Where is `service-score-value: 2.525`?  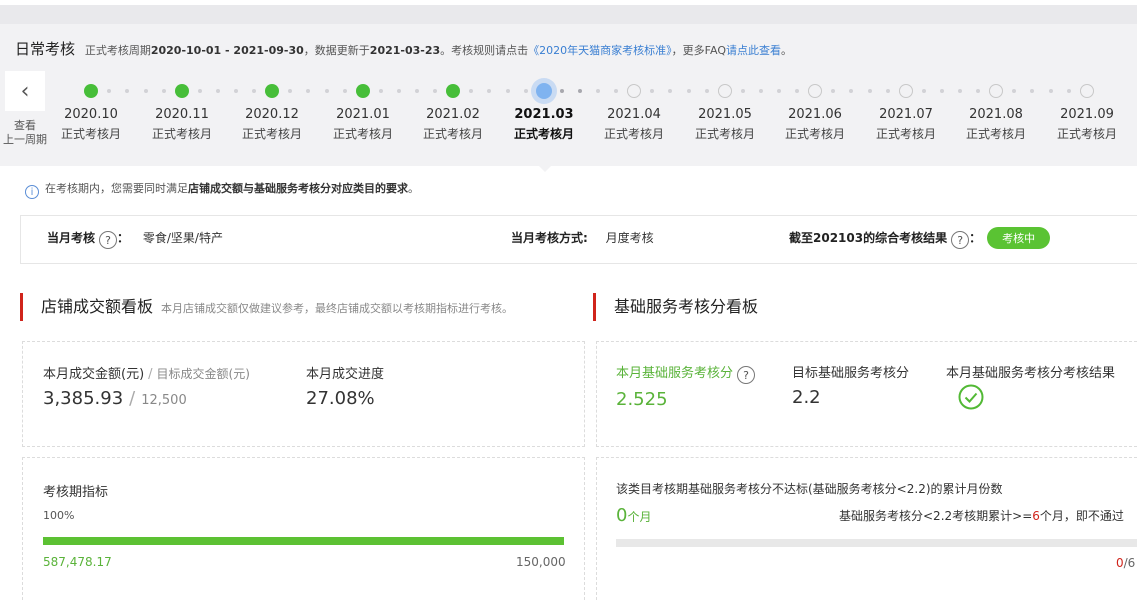 service-score-value: 2.525 is located at coordinates (642, 399).